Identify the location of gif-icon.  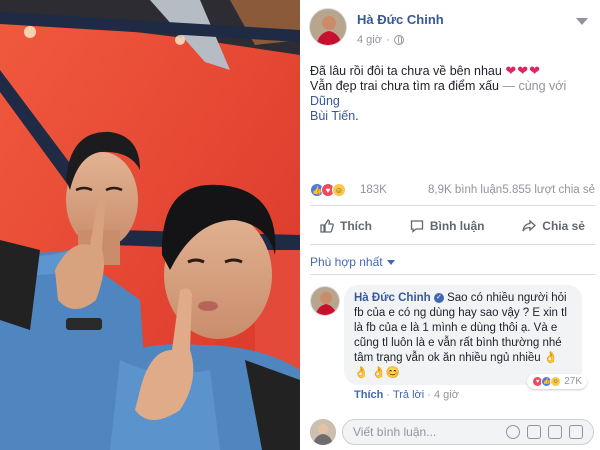
(555, 432).